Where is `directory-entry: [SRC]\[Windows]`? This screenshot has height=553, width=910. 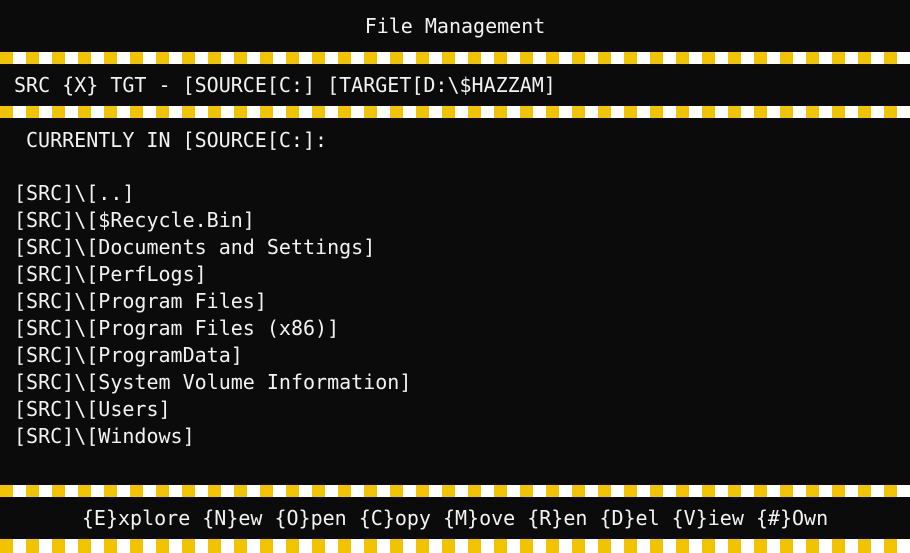
directory-entry: [SRC]\[Windows] is located at coordinates (455, 436).